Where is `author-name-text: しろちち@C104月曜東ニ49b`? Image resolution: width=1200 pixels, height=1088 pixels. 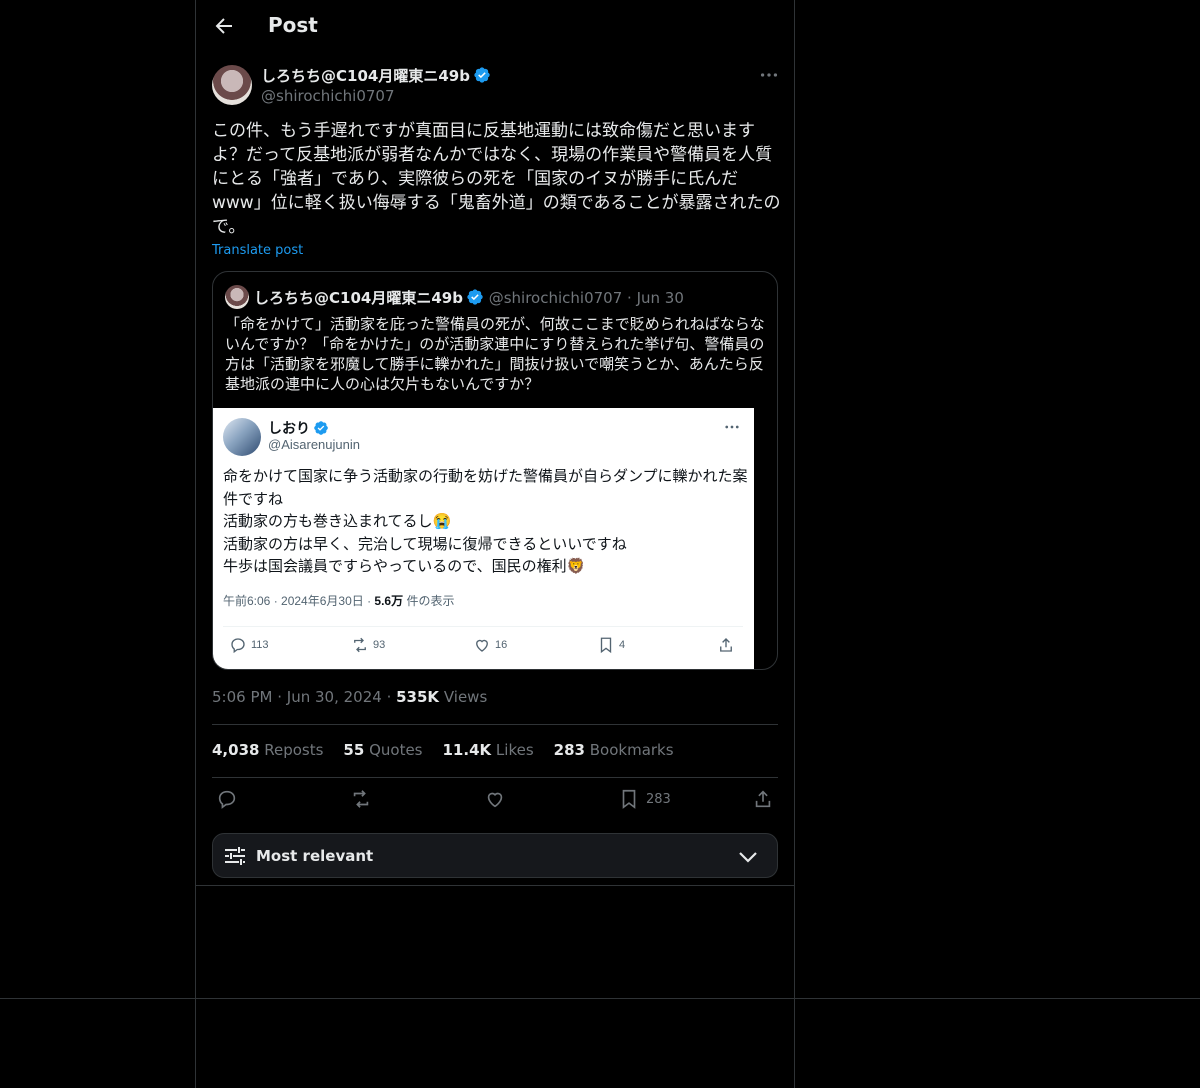
author-name-text: しろちち@C104月曜東ニ49b is located at coordinates (365, 76).